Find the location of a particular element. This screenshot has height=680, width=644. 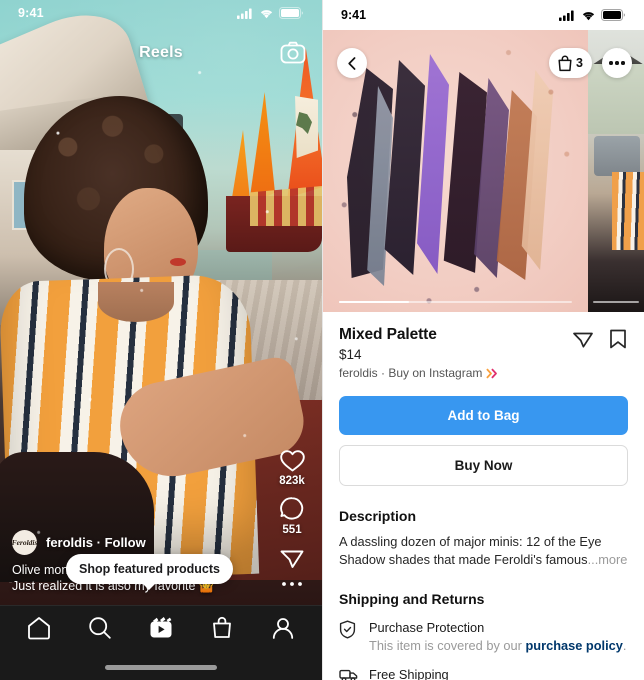

avatar: Feroldis is located at coordinates (24, 542).